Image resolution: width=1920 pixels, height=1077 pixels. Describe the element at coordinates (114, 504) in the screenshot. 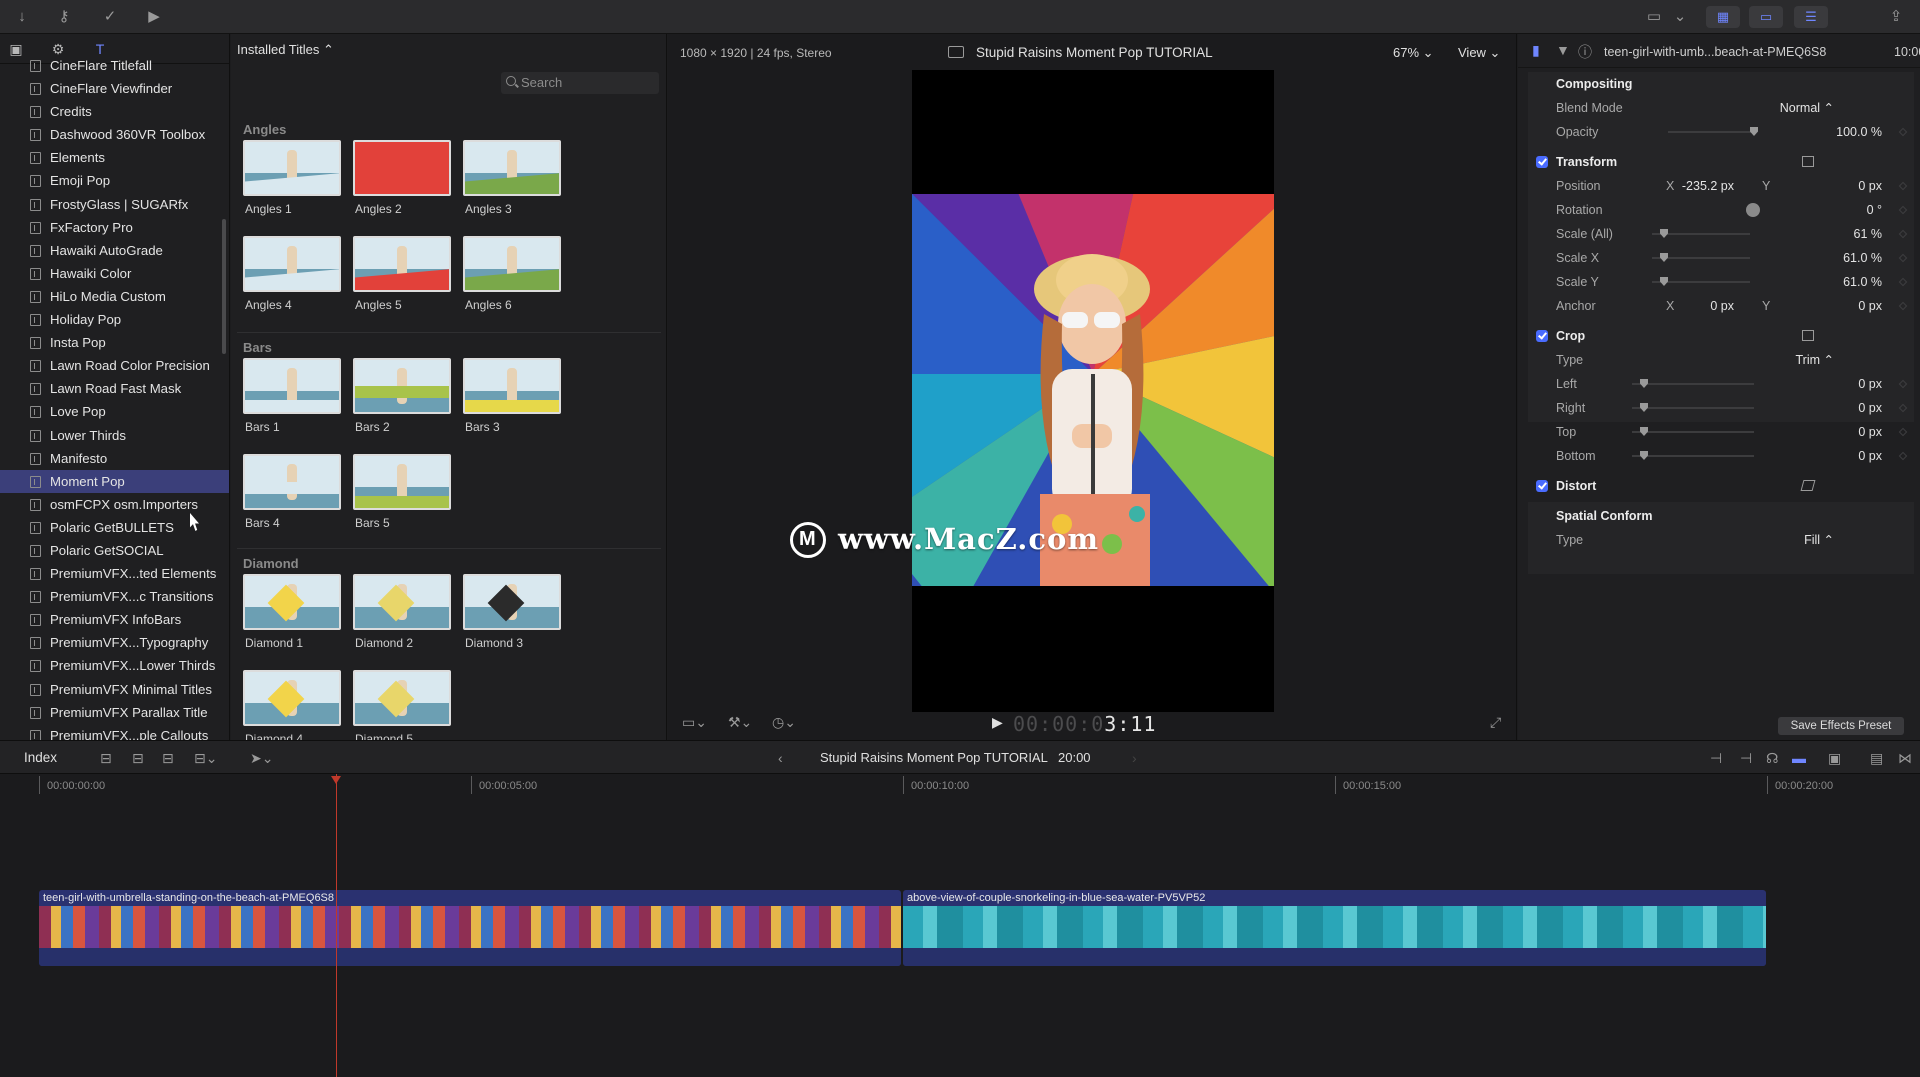

I see `sidebar-item: osmFCPX osm.Importers` at that location.